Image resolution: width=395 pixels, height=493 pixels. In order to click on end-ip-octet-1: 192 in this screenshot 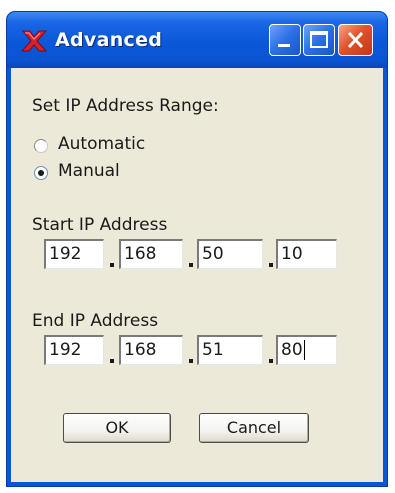, I will do `click(74, 350)`.